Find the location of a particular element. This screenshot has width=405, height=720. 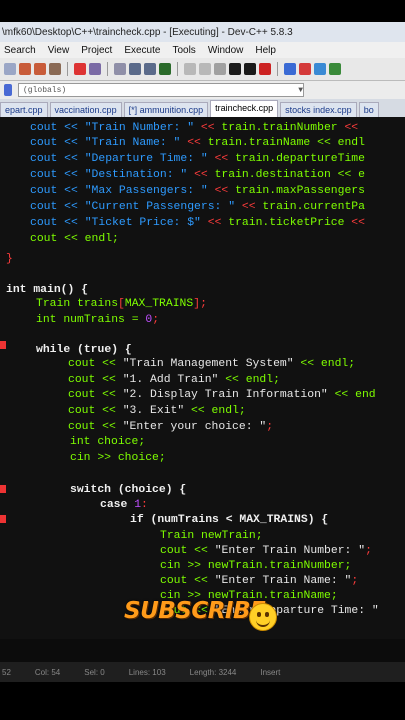

code-token: << endl is located at coordinates (337, 143).